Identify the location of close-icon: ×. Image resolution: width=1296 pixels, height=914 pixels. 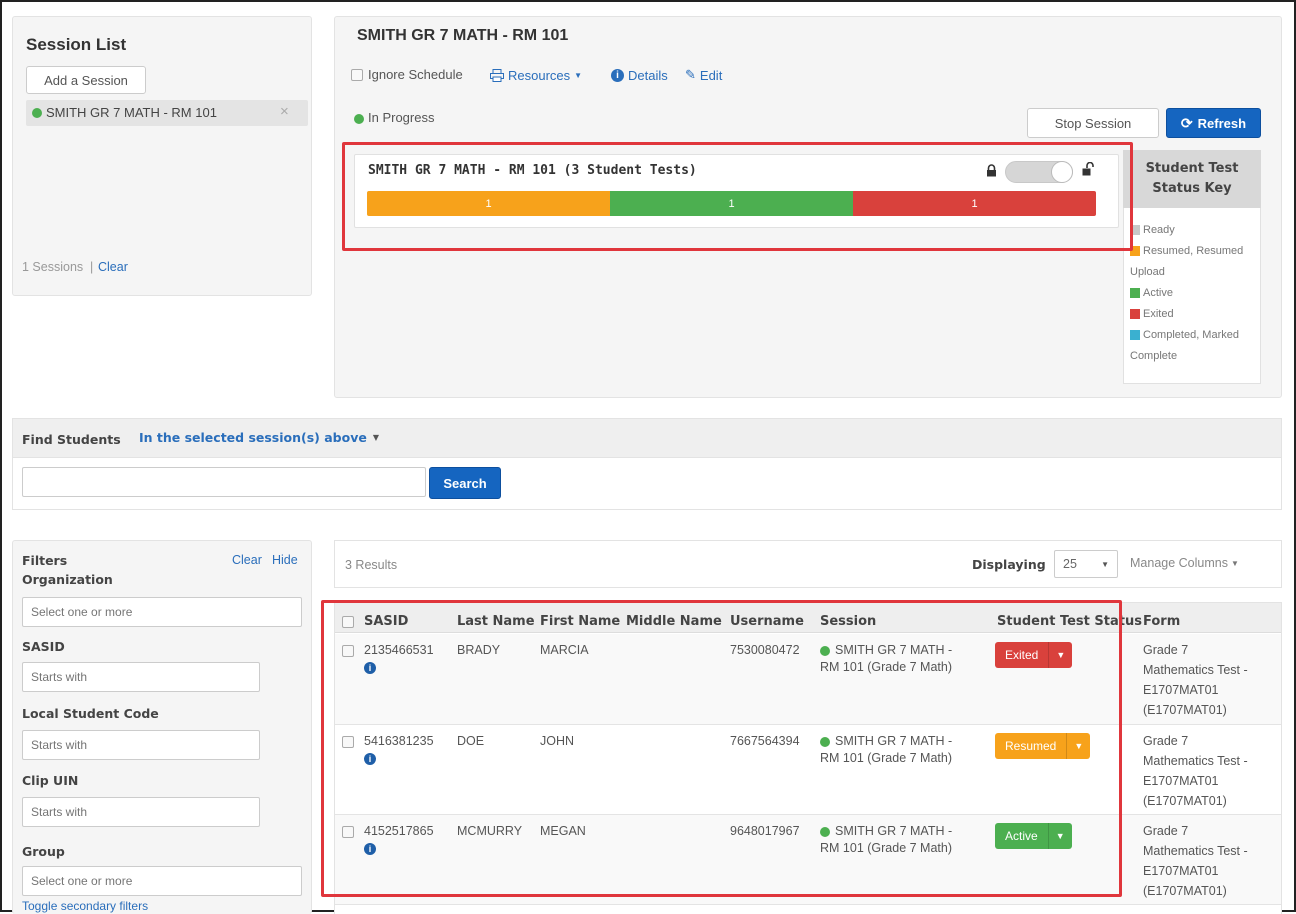
(284, 111).